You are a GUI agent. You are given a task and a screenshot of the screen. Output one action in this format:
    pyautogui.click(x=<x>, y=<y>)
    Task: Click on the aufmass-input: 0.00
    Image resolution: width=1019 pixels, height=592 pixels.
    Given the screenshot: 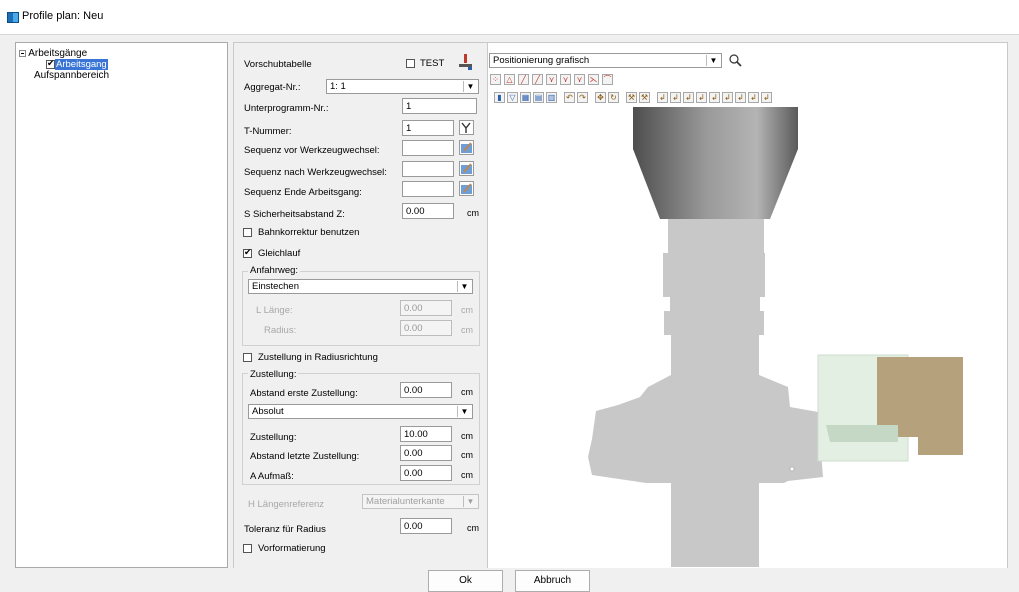 What is the action you would take?
    pyautogui.click(x=426, y=473)
    